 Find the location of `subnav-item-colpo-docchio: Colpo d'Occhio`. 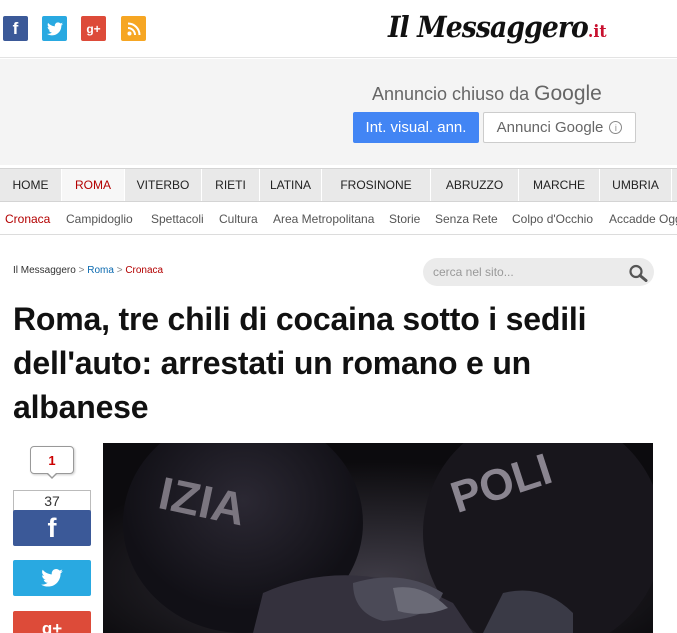

subnav-item-colpo-docchio: Colpo d'Occhio is located at coordinates (552, 219).